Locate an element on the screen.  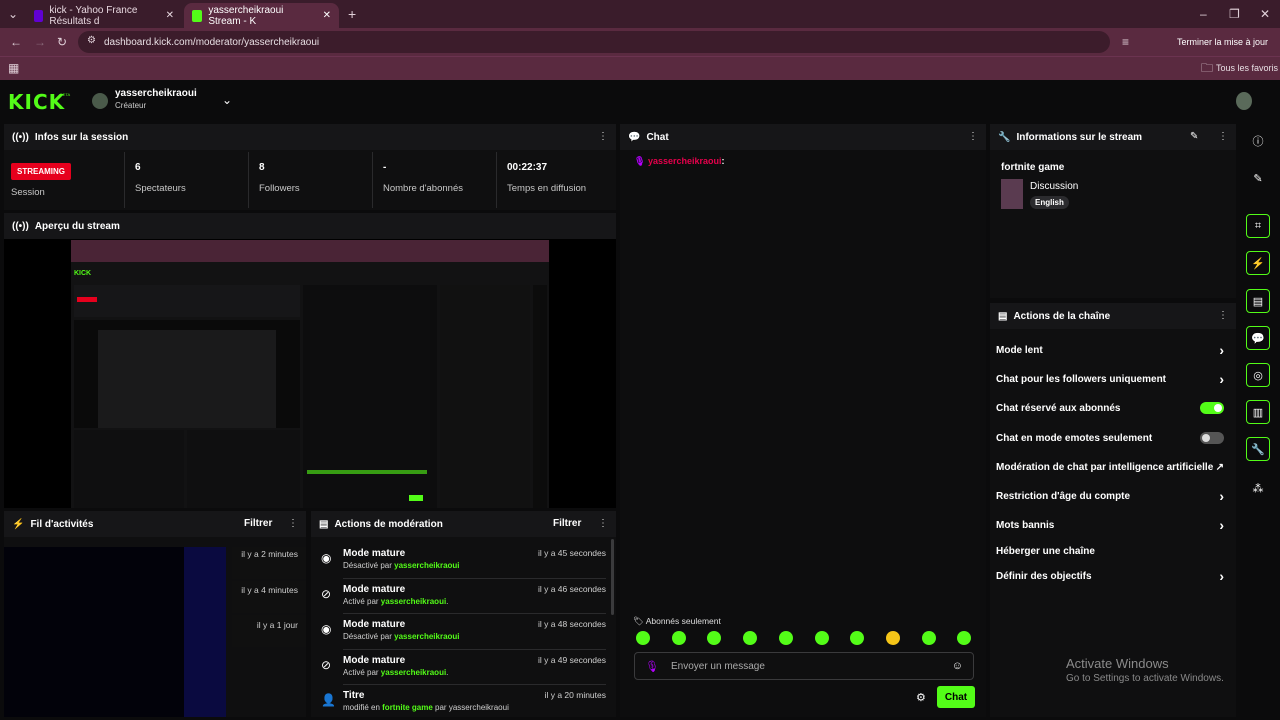
broadcast-icon: ◎ is located at coordinates (1258, 375).